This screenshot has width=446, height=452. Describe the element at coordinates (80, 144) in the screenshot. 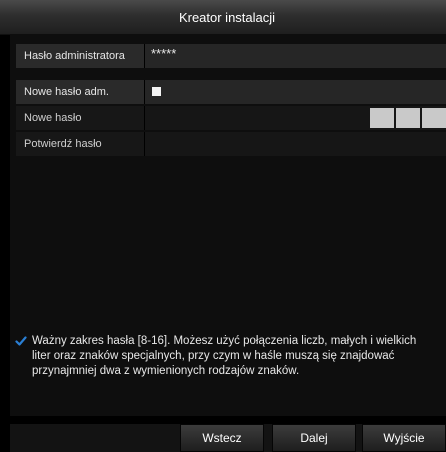

I see `confirm-password-label: Potwierdź hasło` at that location.